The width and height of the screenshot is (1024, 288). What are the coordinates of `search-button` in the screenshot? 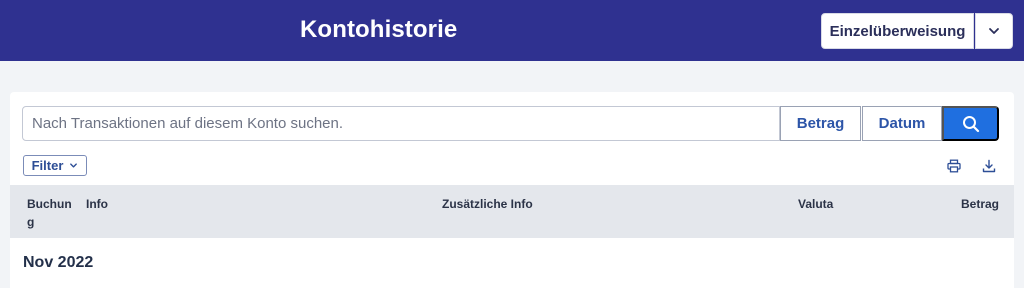 It's located at (970, 123).